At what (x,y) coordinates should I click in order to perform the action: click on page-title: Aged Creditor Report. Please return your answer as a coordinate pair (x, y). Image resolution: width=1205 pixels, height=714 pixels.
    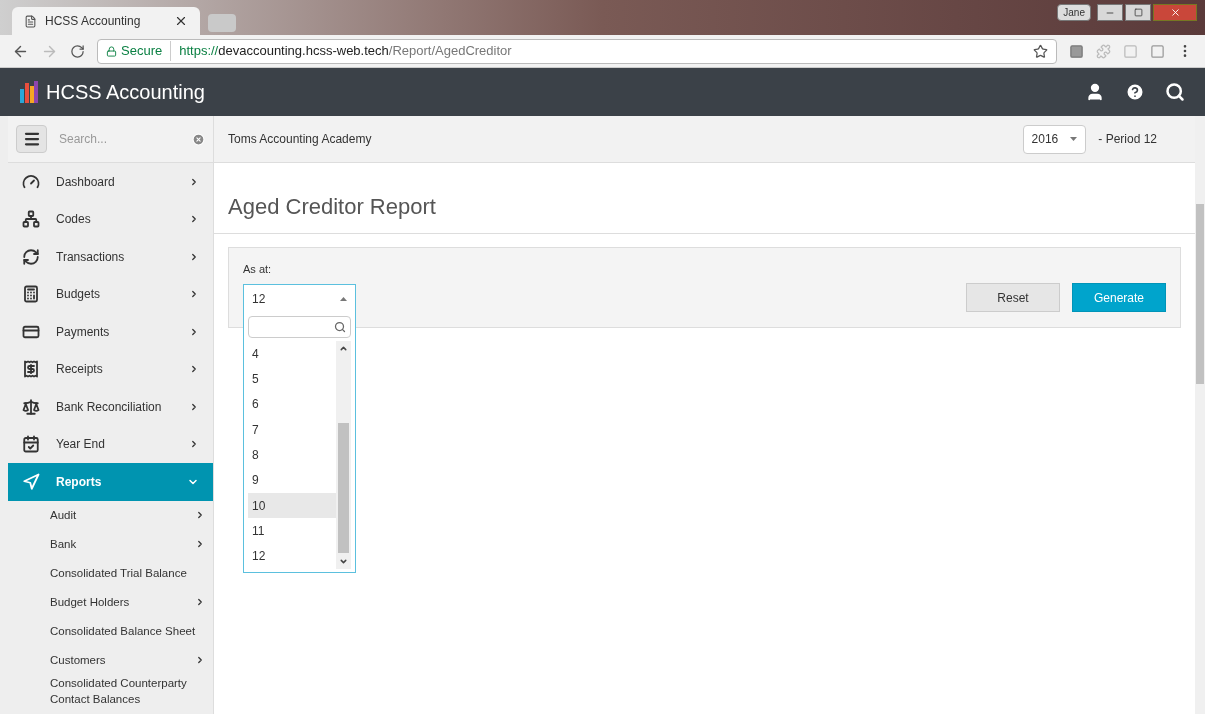
    Looking at the image, I should click on (332, 207).